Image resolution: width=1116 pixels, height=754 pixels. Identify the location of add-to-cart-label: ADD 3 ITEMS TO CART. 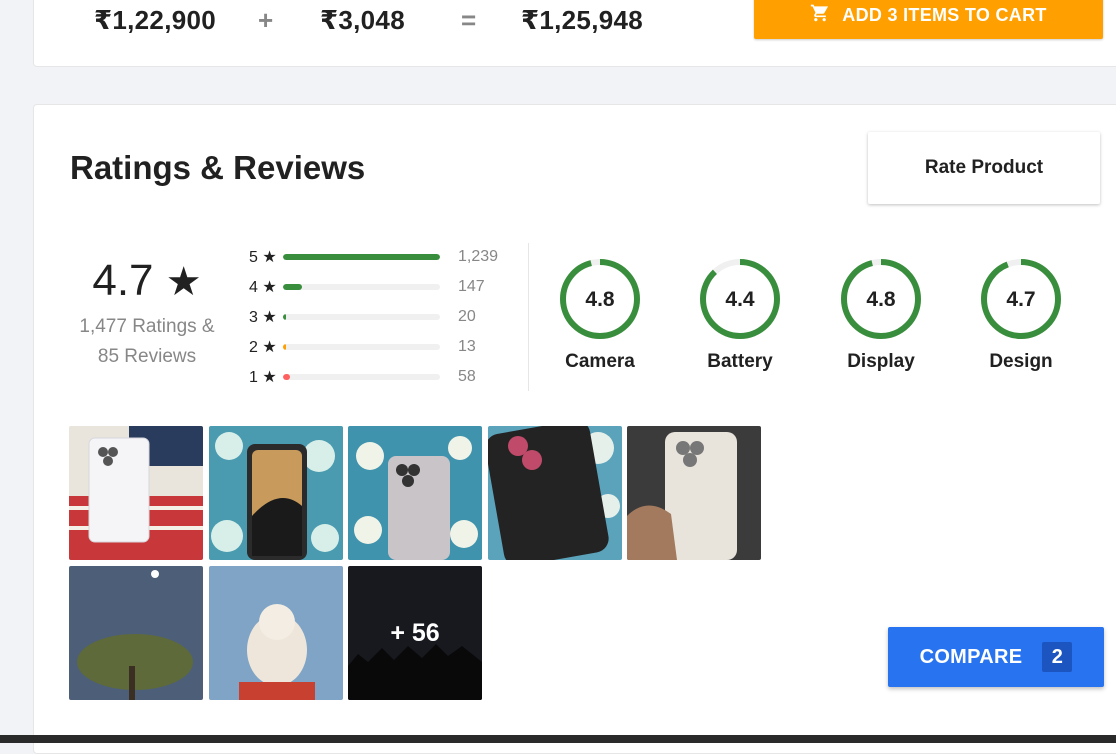
(944, 14).